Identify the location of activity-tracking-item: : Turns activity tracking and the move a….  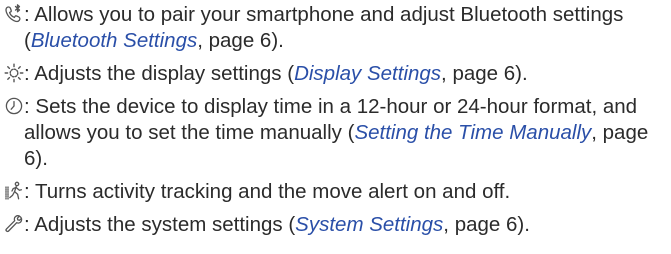
(336, 192).